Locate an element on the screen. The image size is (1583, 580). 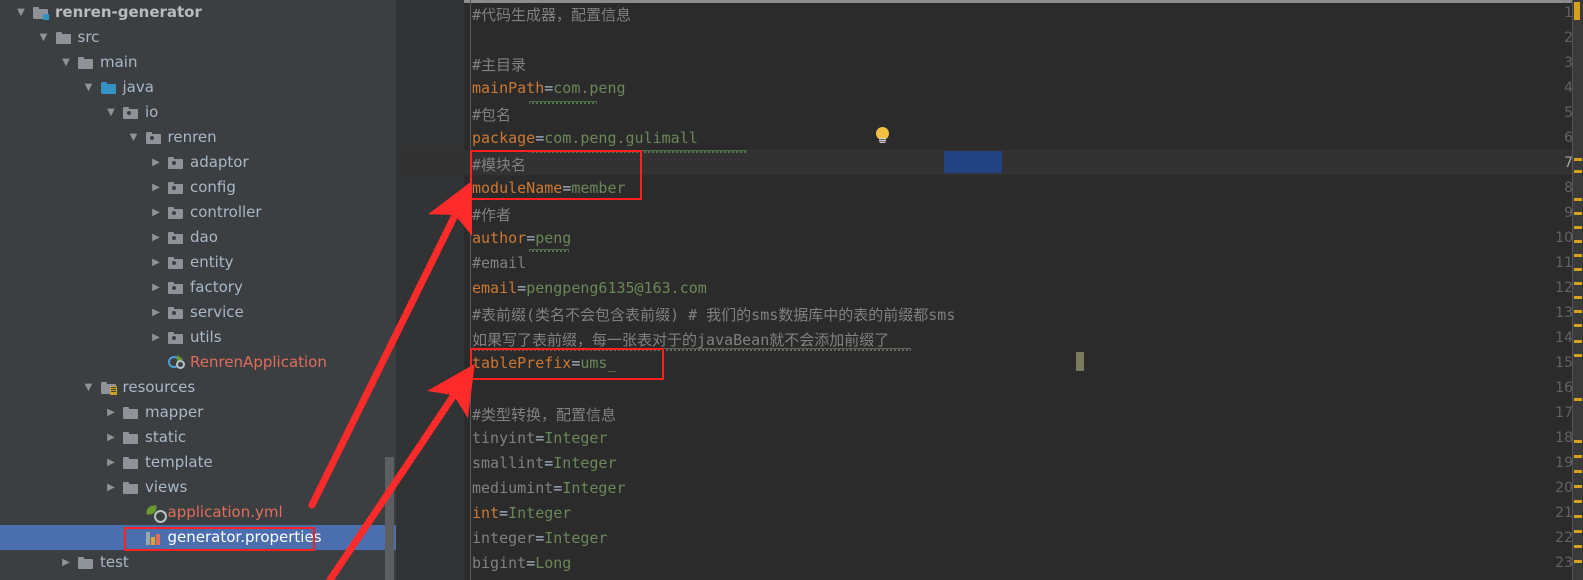
tree-item-config: ▶ config is located at coordinates (198, 187).